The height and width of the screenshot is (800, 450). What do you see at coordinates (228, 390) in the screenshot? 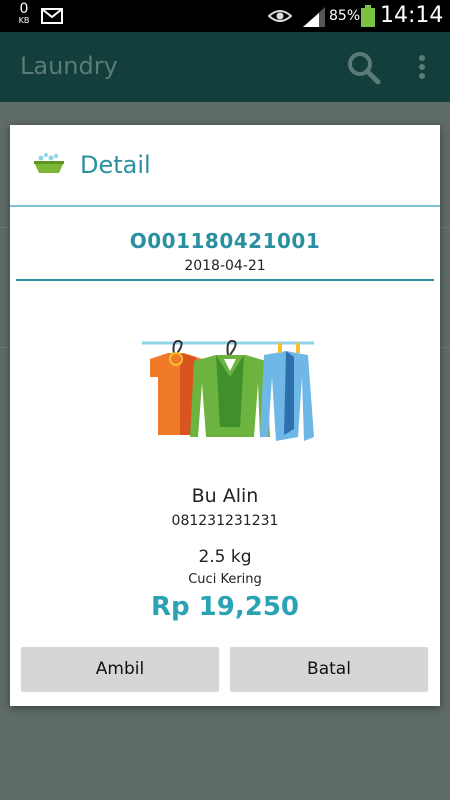
I see `clothes-rack-illustration` at bounding box center [228, 390].